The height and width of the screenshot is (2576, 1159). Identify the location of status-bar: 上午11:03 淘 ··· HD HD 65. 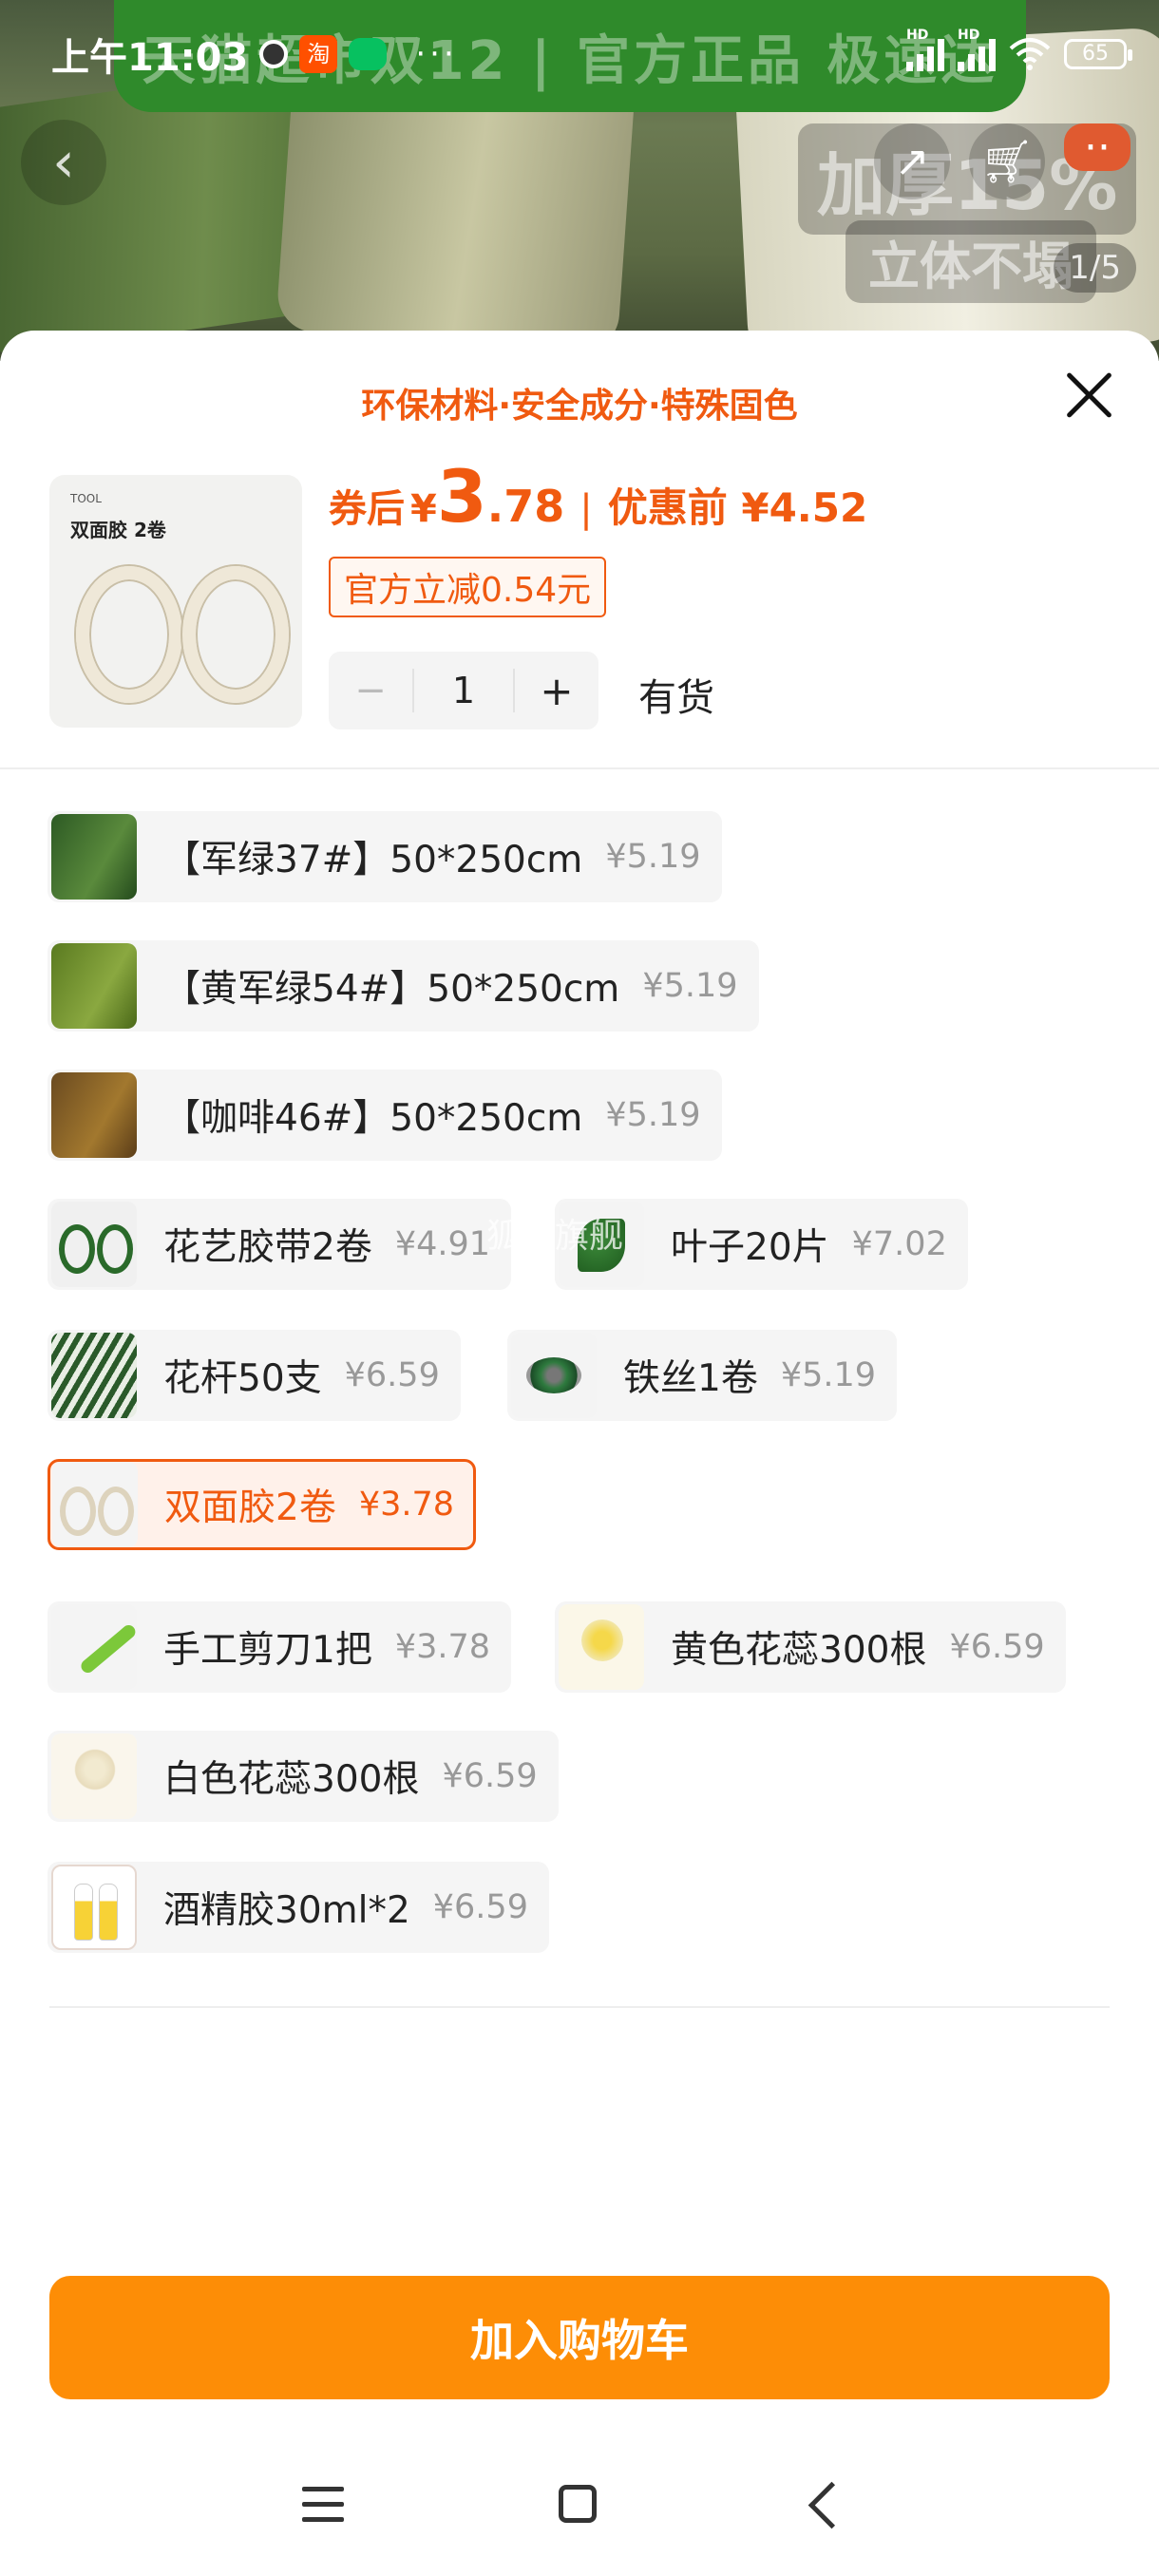
(579, 54).